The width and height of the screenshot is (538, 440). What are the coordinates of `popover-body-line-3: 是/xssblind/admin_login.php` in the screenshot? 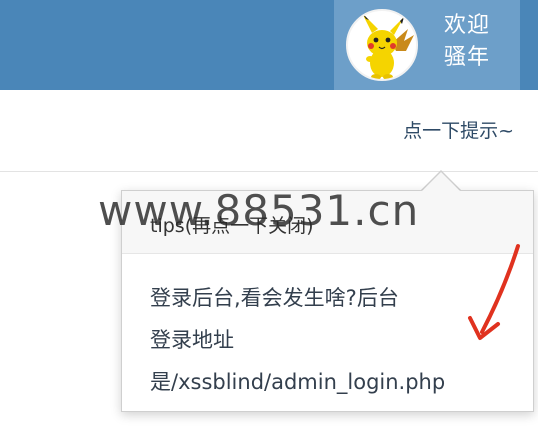 It's located at (298, 382).